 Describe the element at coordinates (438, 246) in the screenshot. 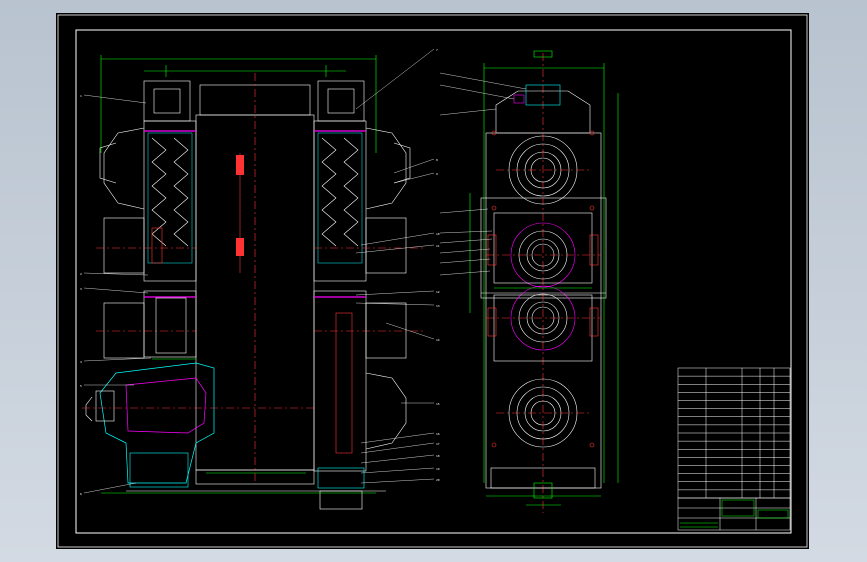

I see `svg-text: 11` at that location.